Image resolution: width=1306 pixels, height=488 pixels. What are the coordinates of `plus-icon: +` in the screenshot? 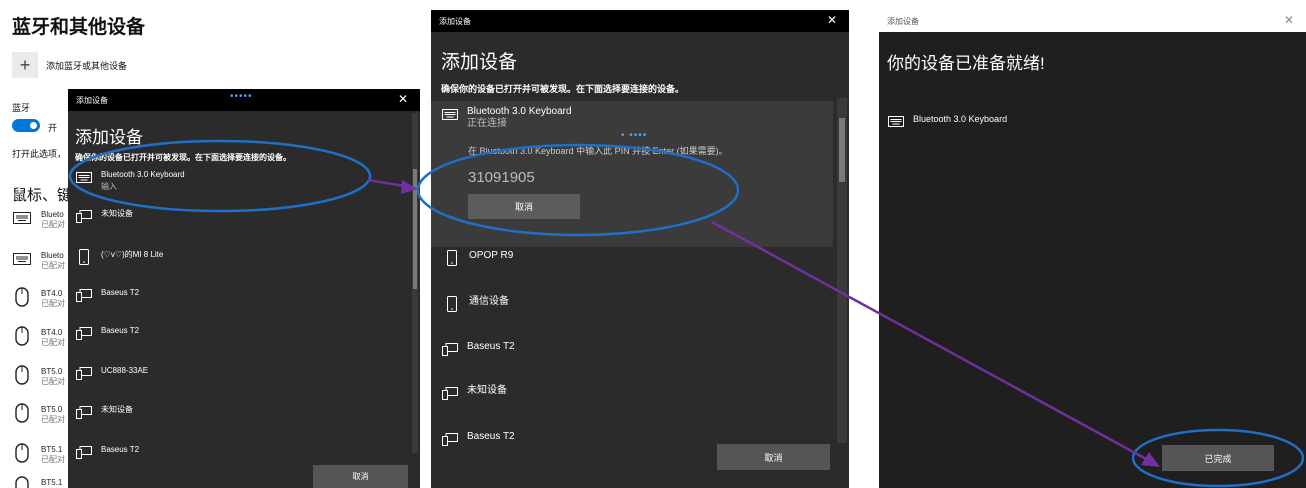 It's located at (25, 65).